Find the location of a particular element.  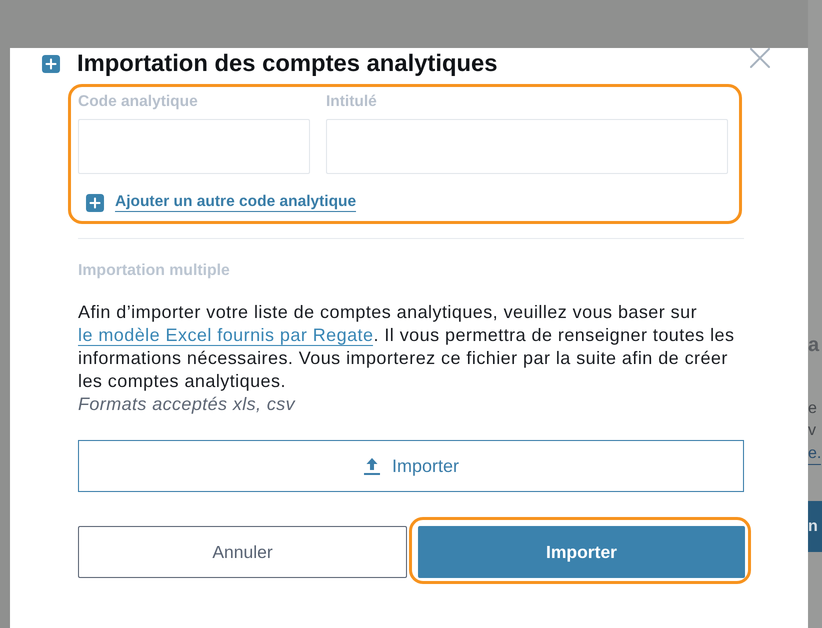

close-button is located at coordinates (760, 58).